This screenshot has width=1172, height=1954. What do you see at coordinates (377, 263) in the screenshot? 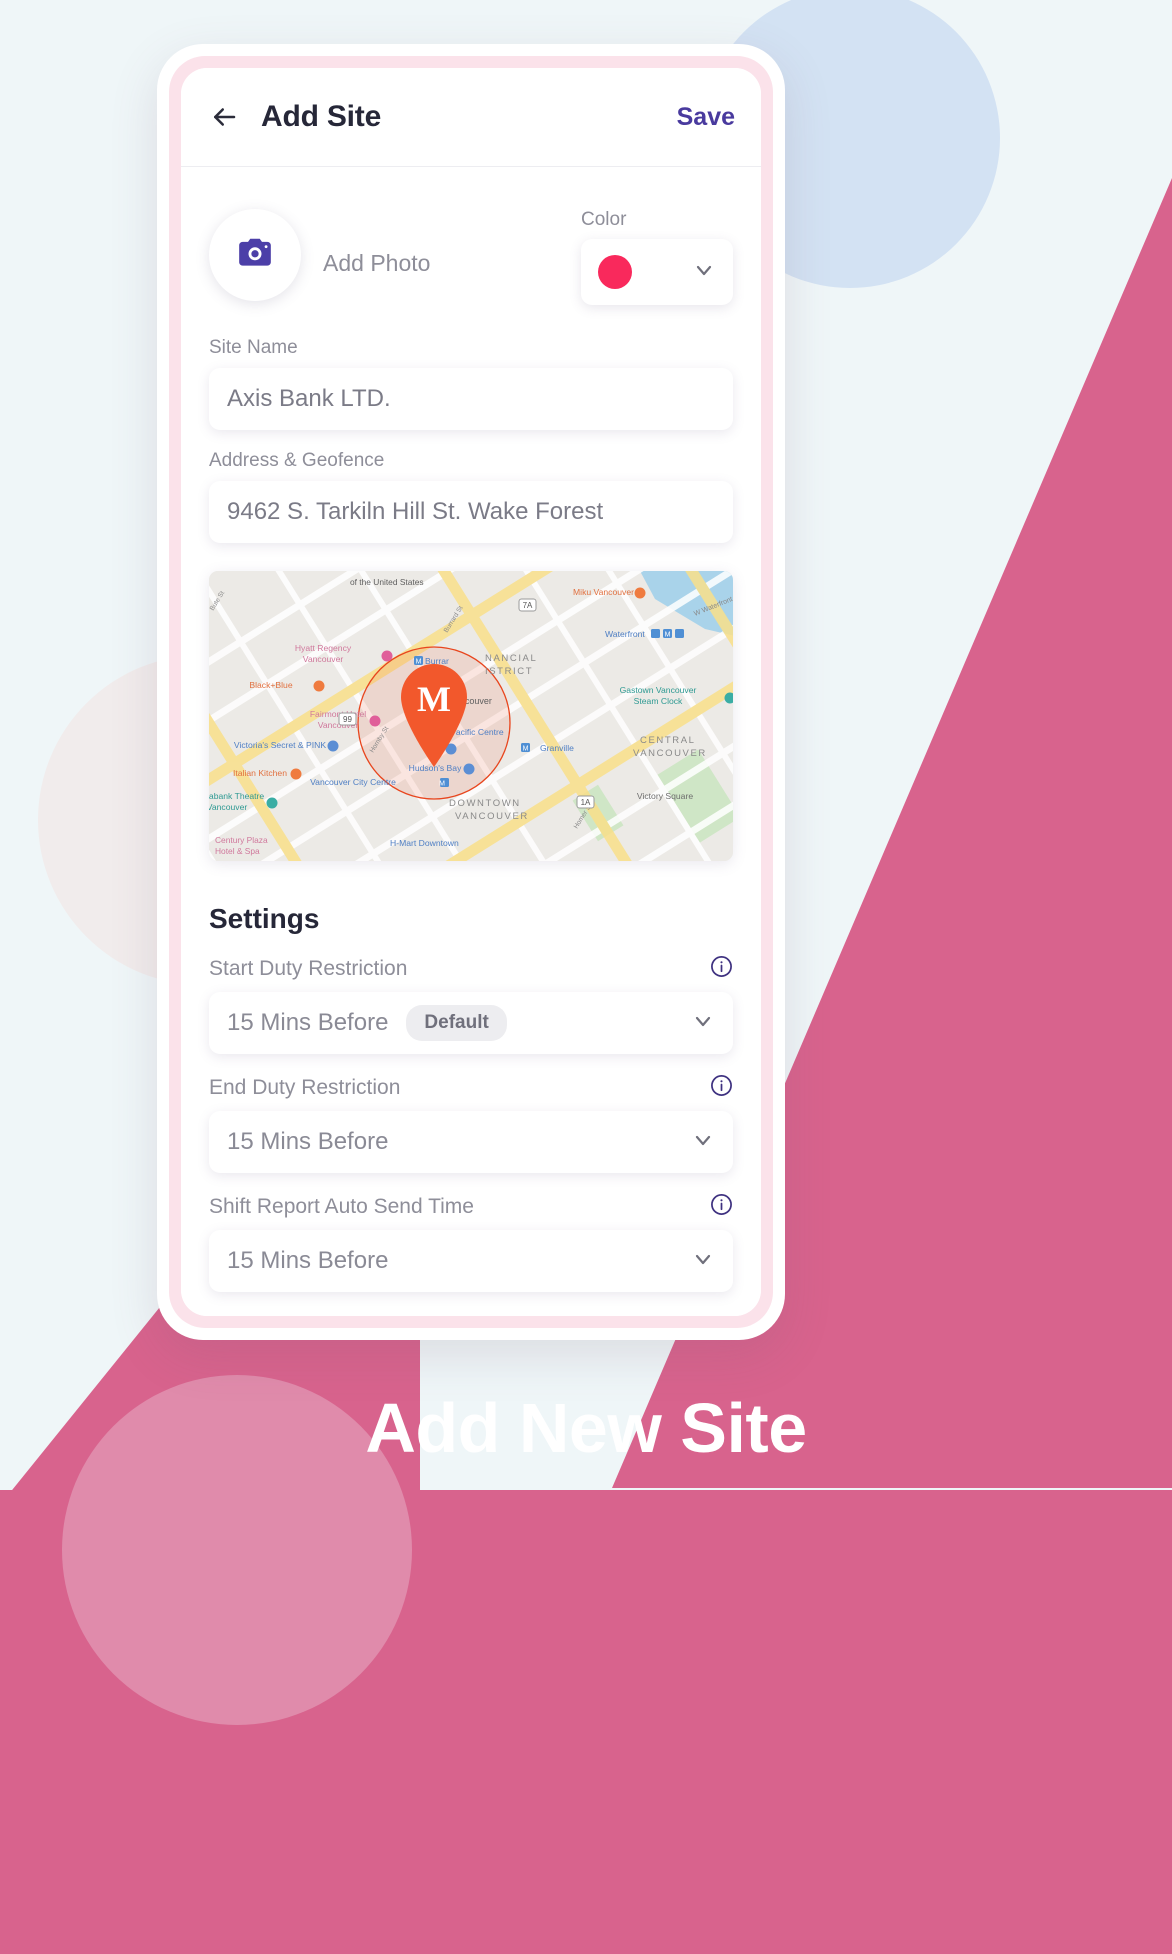
I see `add-photo-label: Add Photo` at bounding box center [377, 263].